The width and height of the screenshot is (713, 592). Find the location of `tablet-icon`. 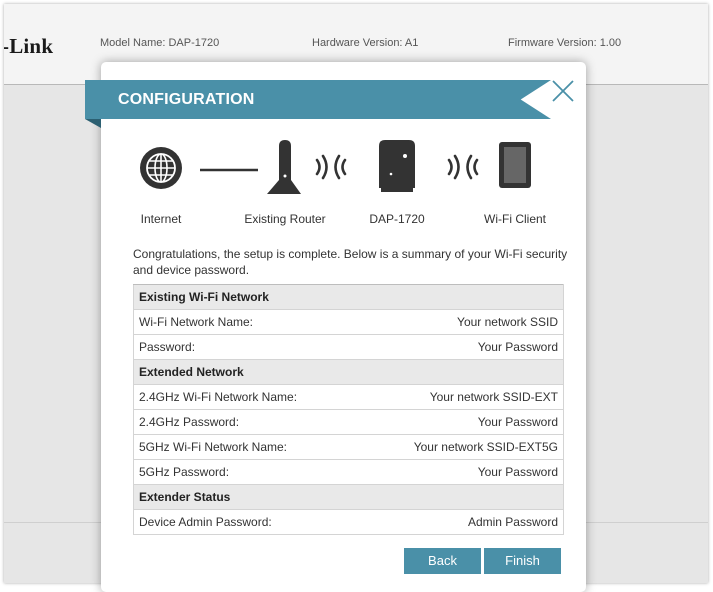

tablet-icon is located at coordinates (515, 165).